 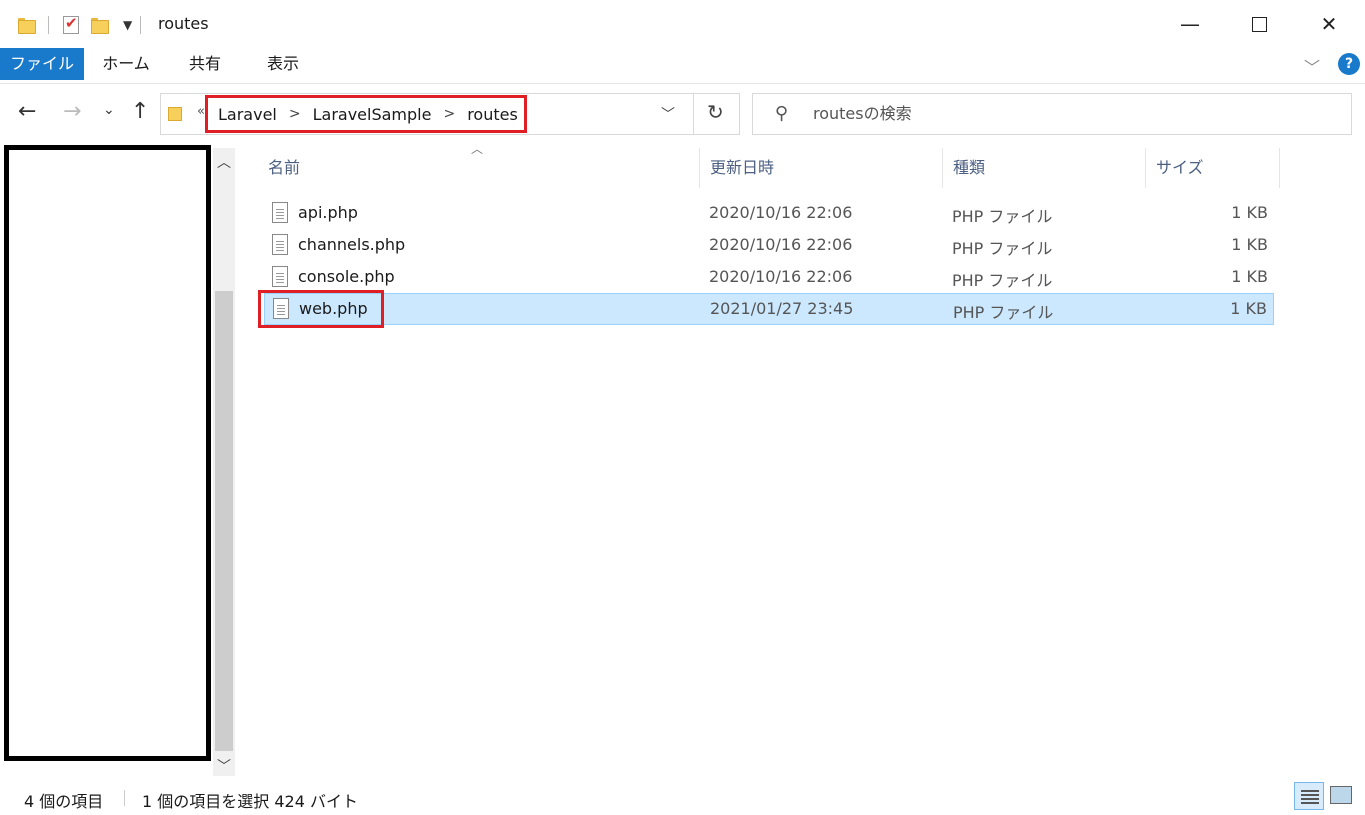 I want to click on maximize-button, so click(x=1259, y=24).